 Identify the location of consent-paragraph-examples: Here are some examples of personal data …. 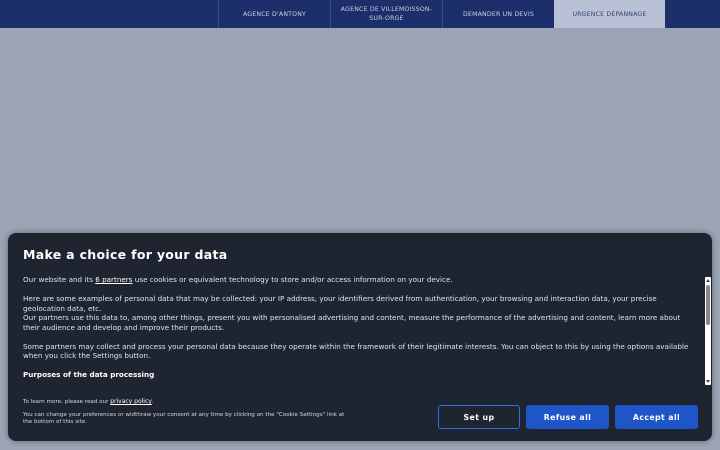
(340, 303).